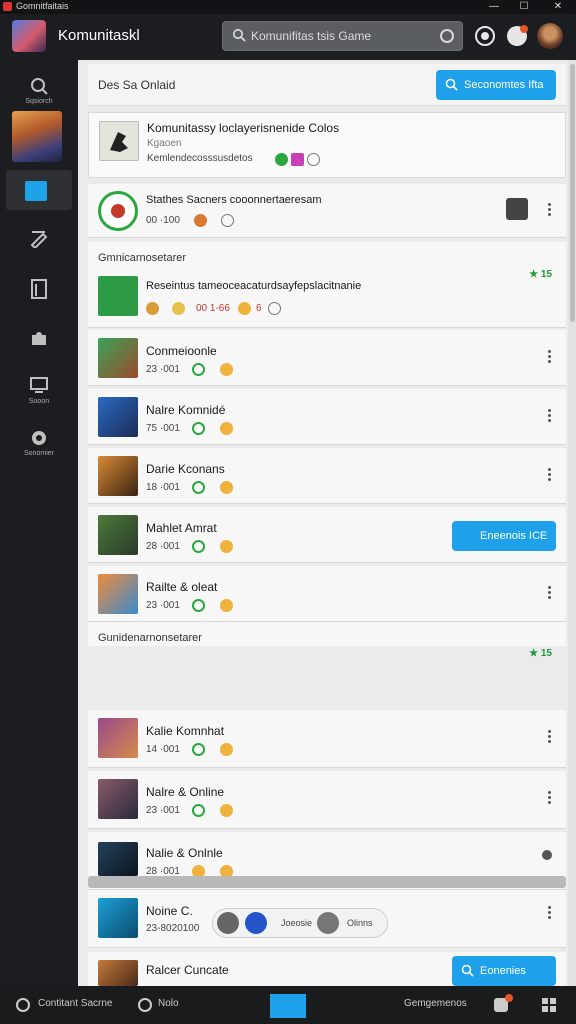 The image size is (576, 1024). I want to click on search-box, so click(342, 36).